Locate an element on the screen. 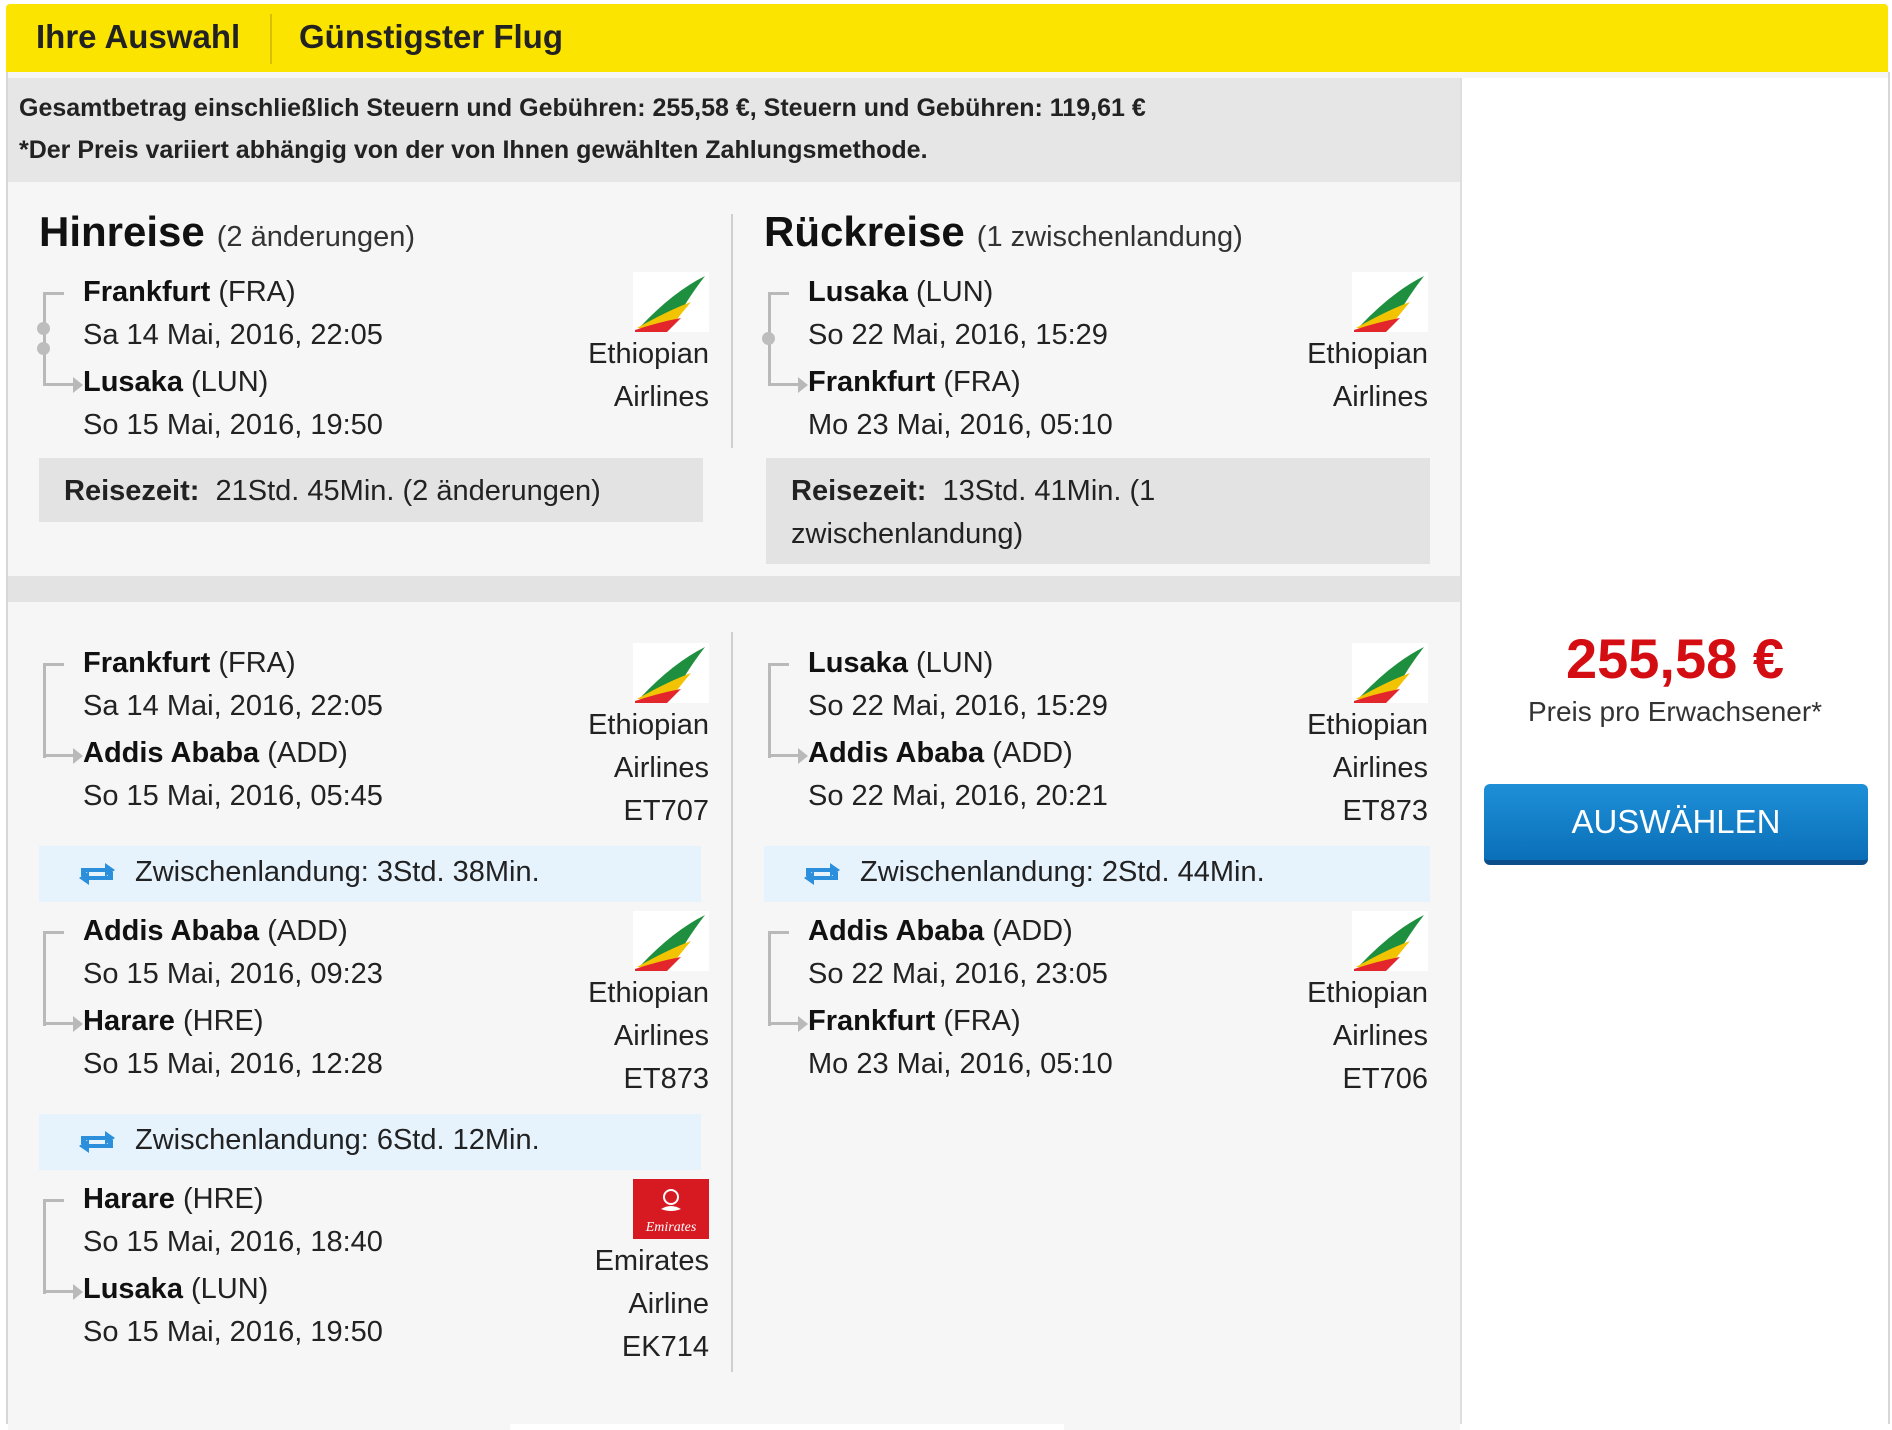 This screenshot has height=1430, width=1892. offer-price-label: Preis pro Erwachsener* is located at coordinates (1675, 711).